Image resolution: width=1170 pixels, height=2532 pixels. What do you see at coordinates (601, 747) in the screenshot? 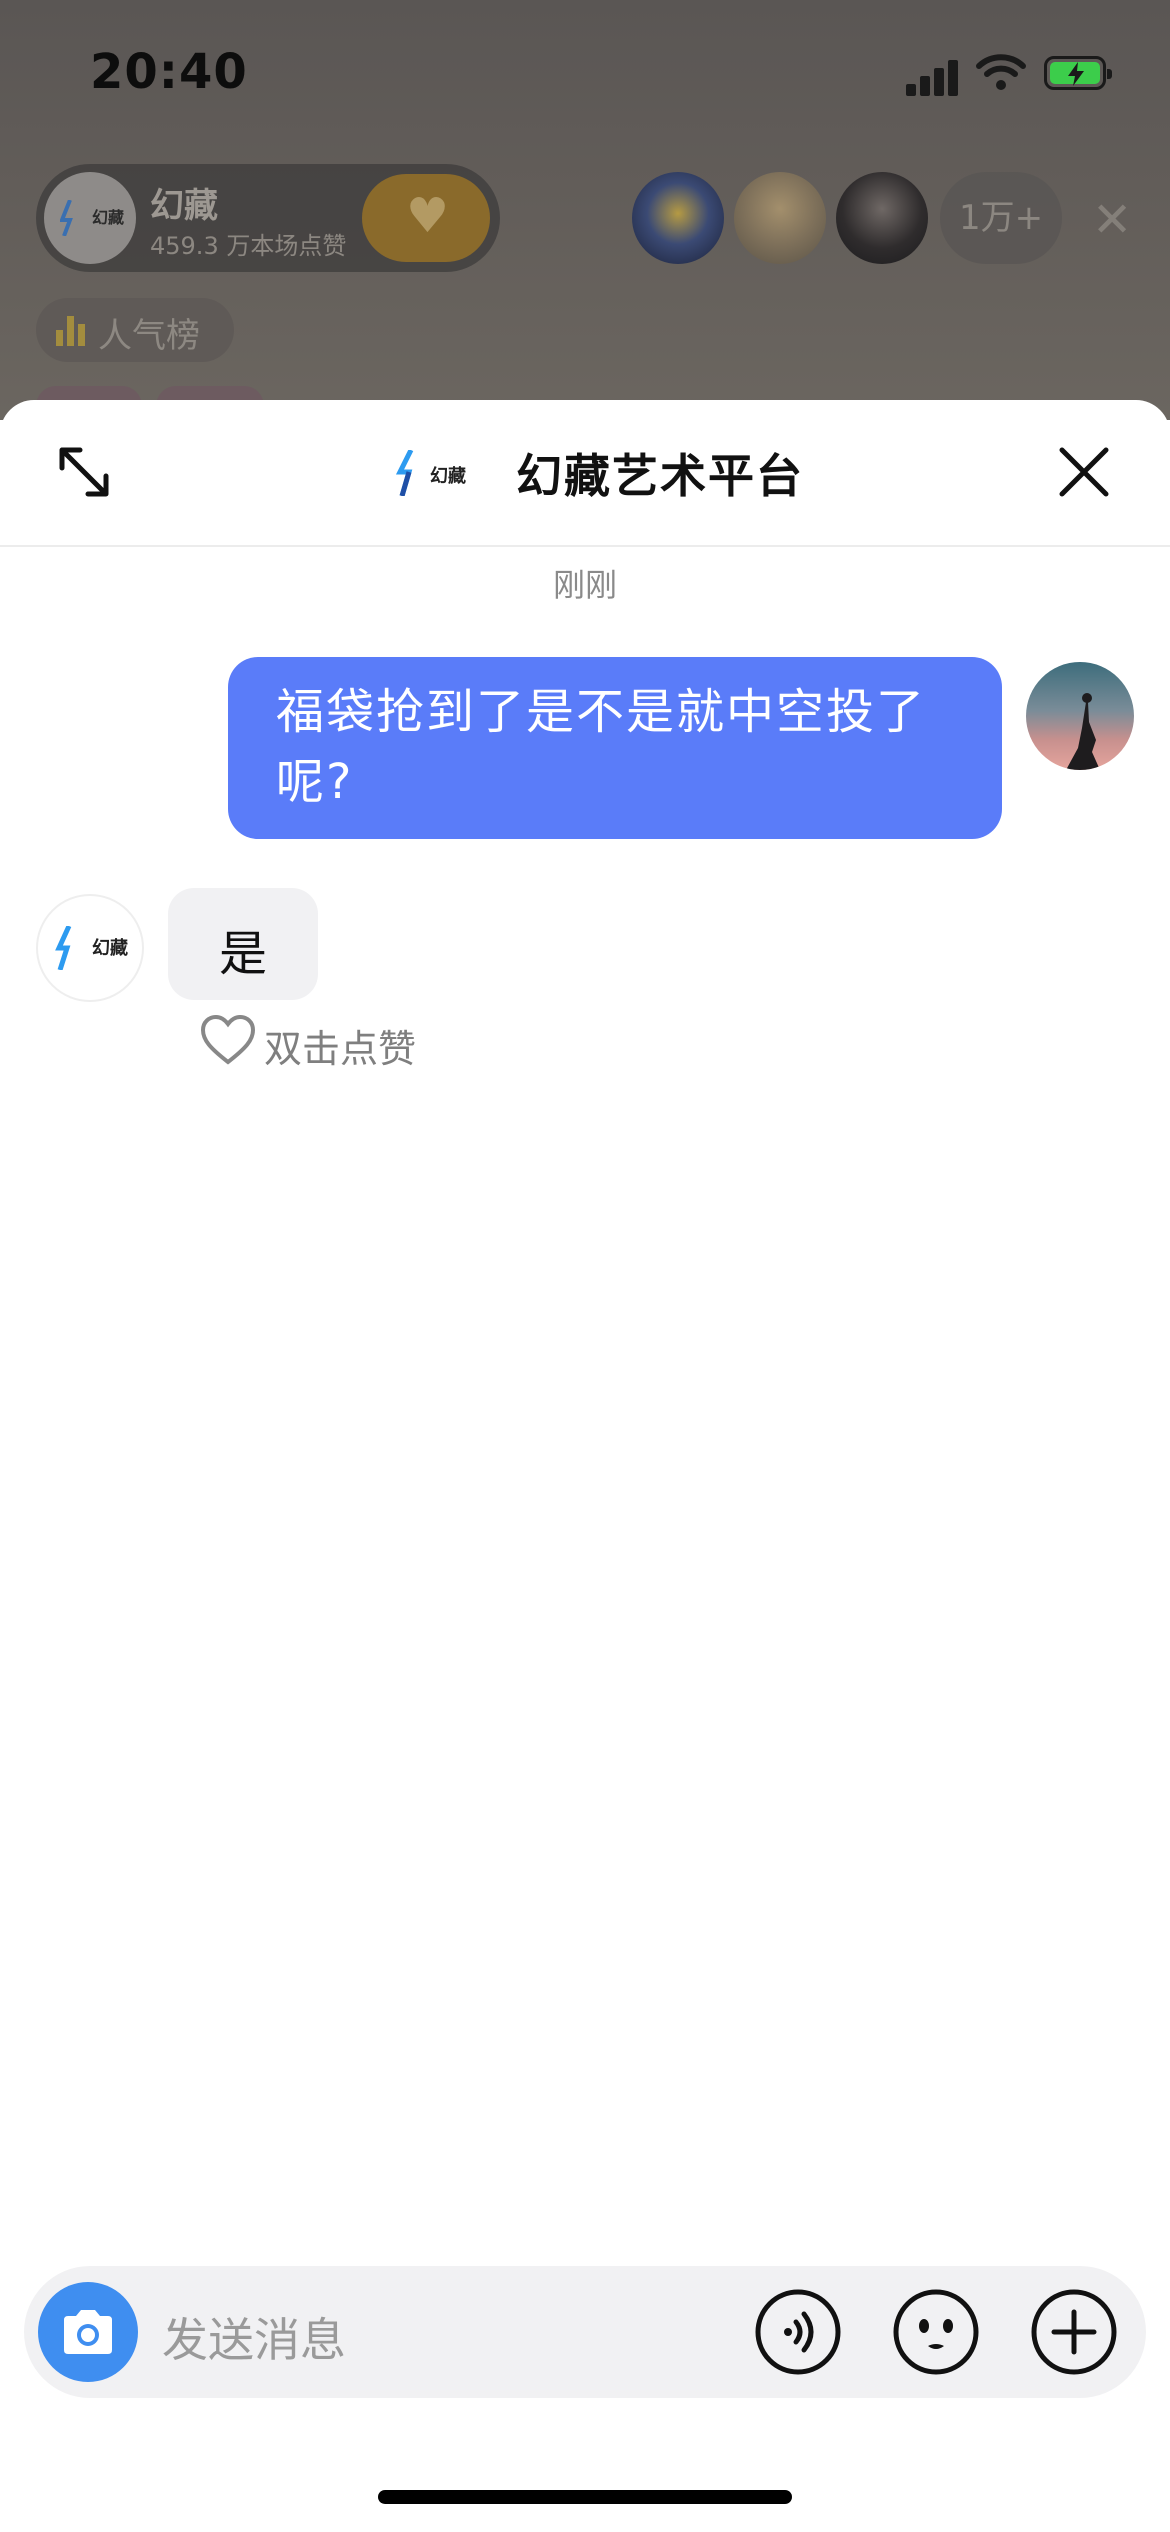
I see `message-text: 福袋抢到了是不是就中空投了呢?` at bounding box center [601, 747].